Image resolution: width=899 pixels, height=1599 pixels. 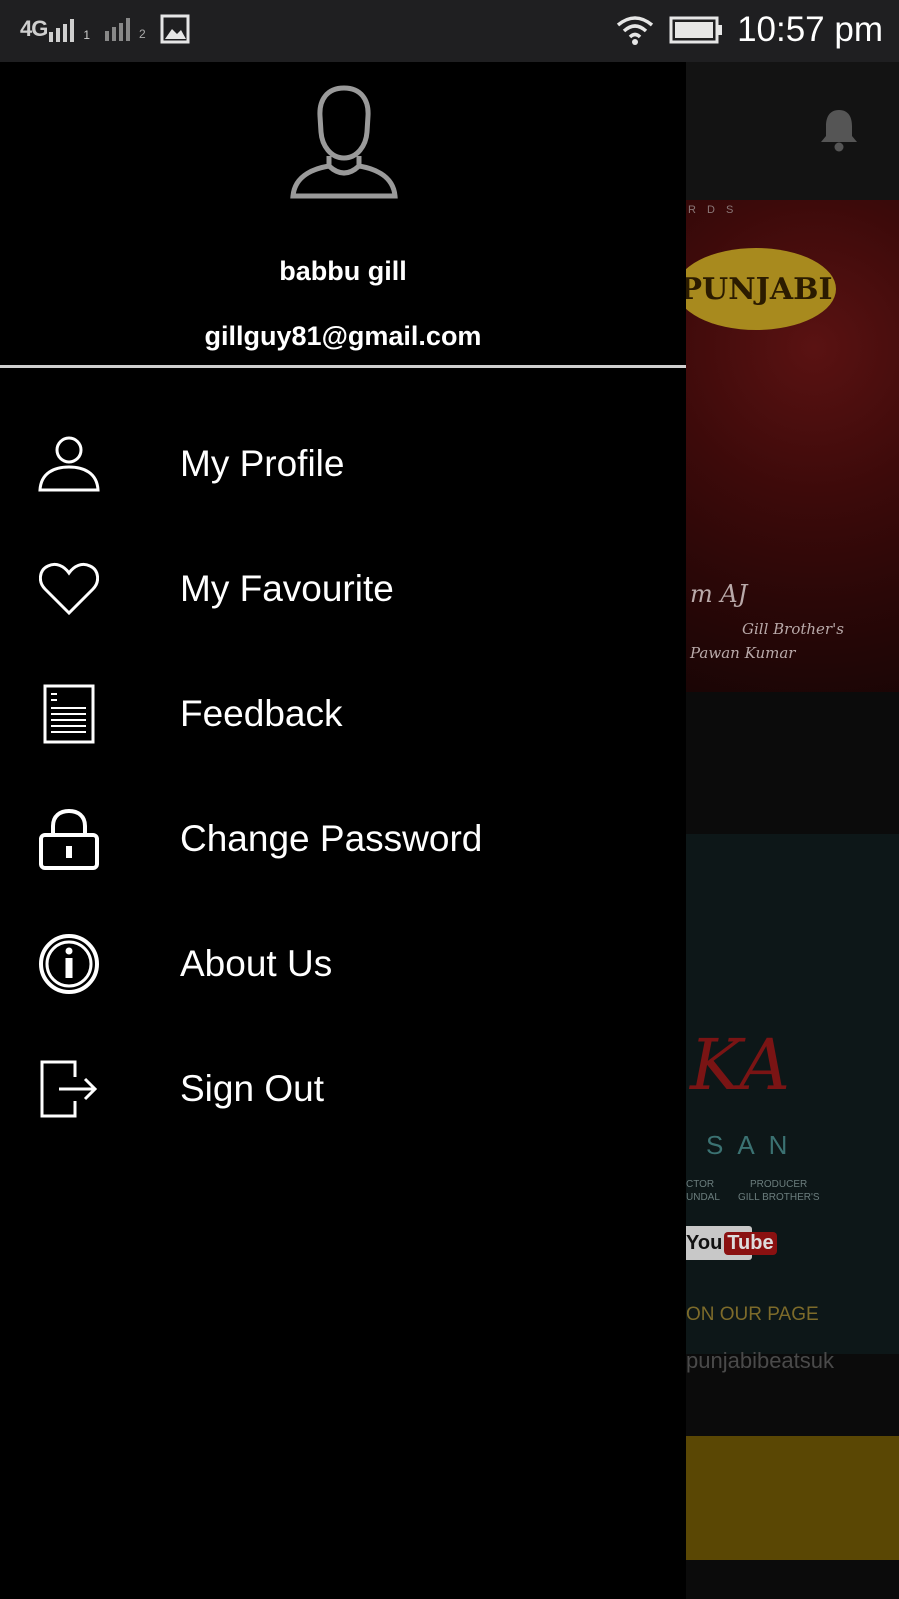 I want to click on person-icon, so click(x=69, y=464).